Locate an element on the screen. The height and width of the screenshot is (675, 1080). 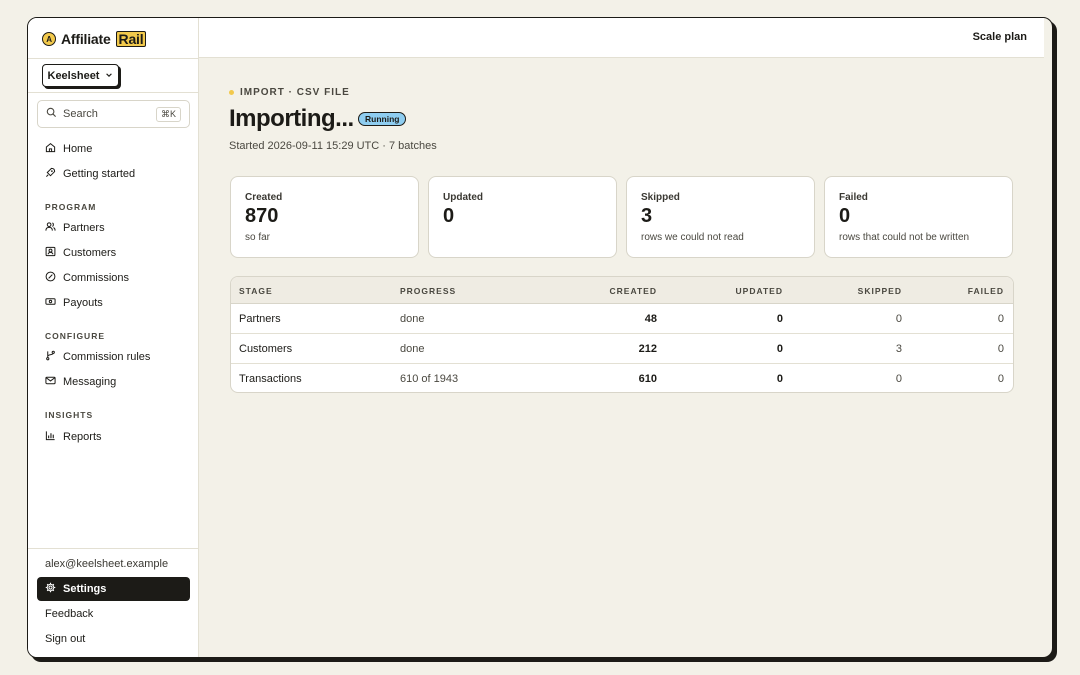
search-icon is located at coordinates (51, 114).